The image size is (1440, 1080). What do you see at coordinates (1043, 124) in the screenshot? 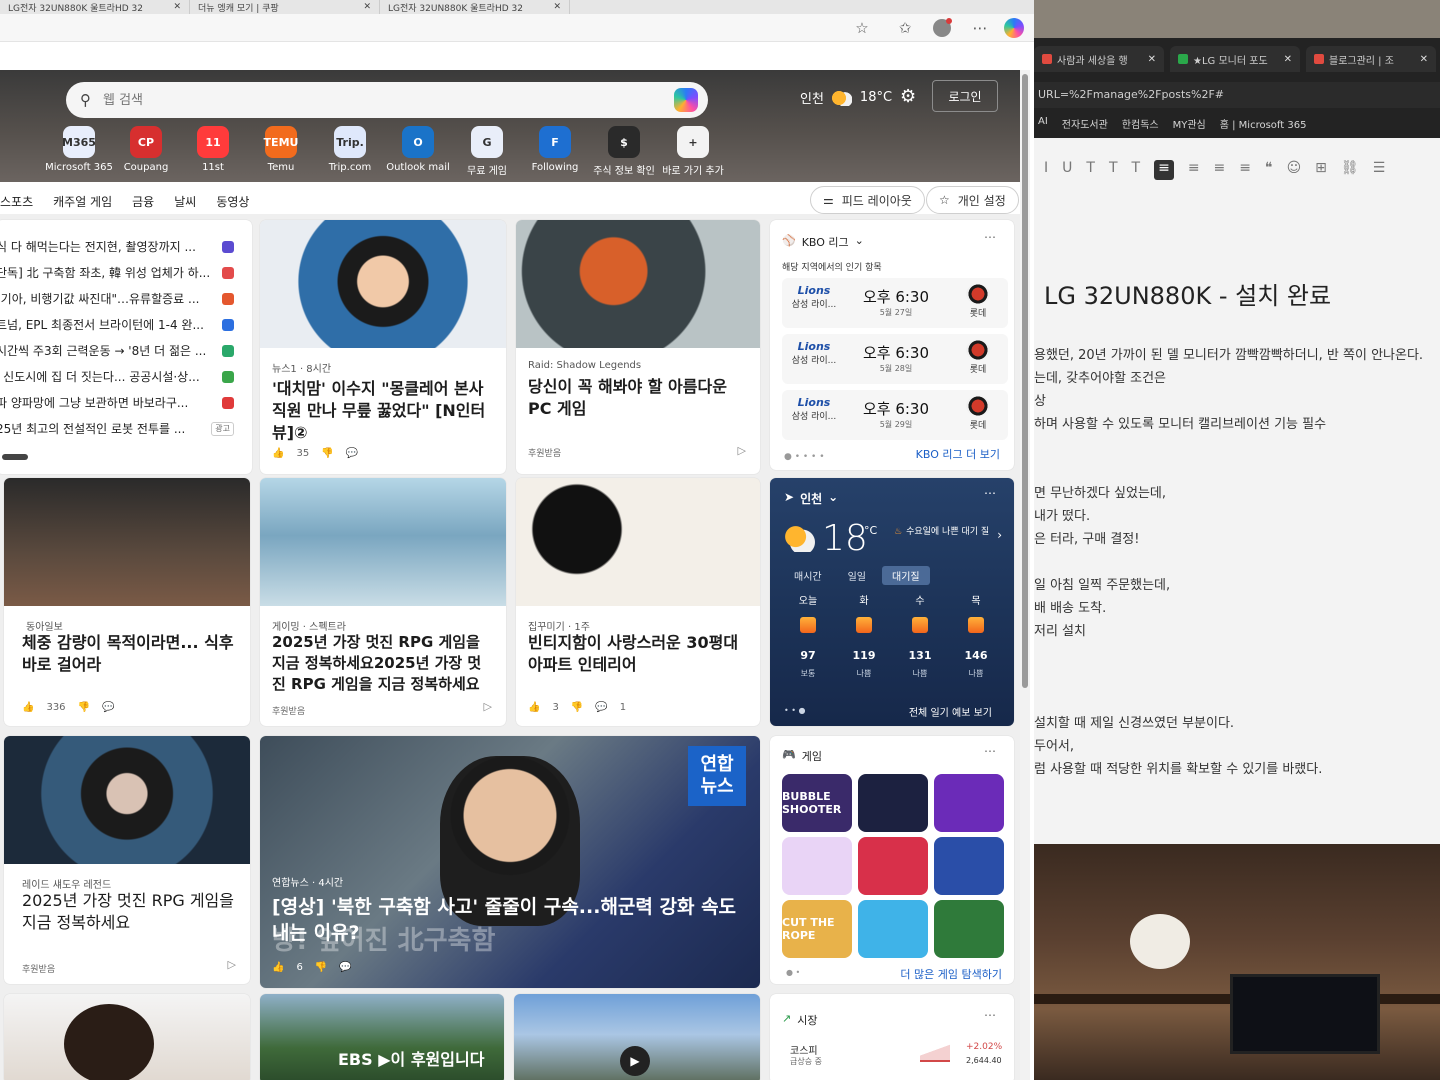
I see `bookmark-item: AI` at bounding box center [1043, 124].